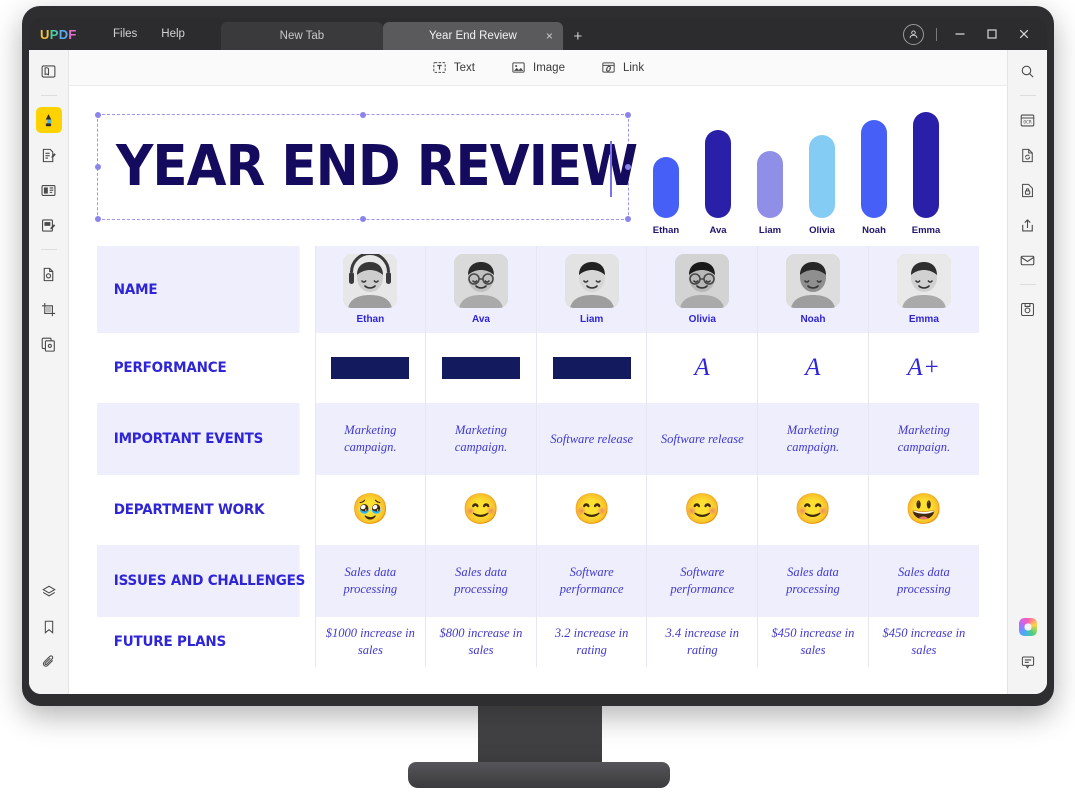  What do you see at coordinates (796, 172) in the screenshot?
I see `performance-bar-chart: Ethan Ava Liam Olivia Noah Emma` at bounding box center [796, 172].